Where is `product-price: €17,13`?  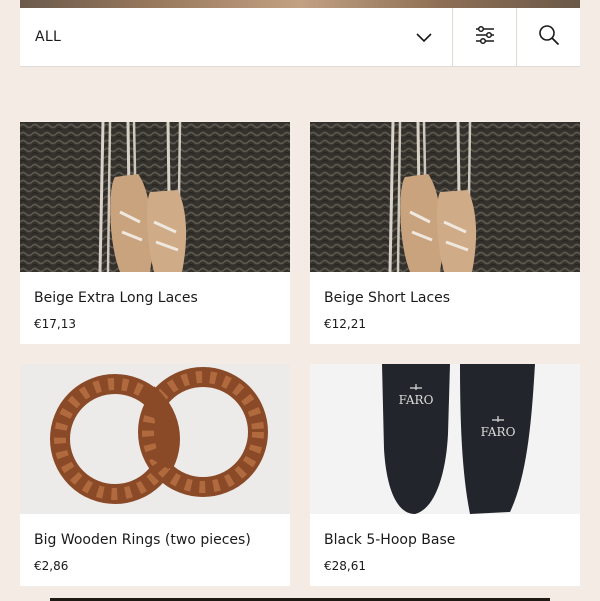 product-price: €17,13 is located at coordinates (55, 324).